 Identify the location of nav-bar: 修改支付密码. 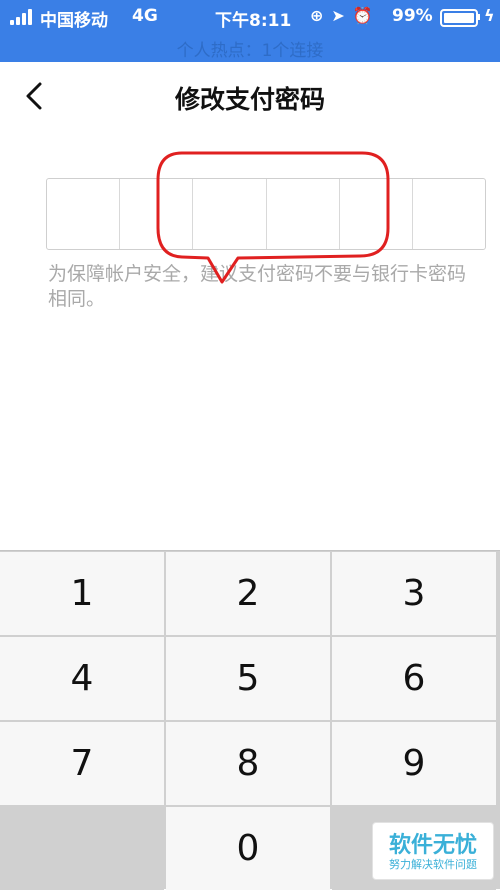
(250, 97).